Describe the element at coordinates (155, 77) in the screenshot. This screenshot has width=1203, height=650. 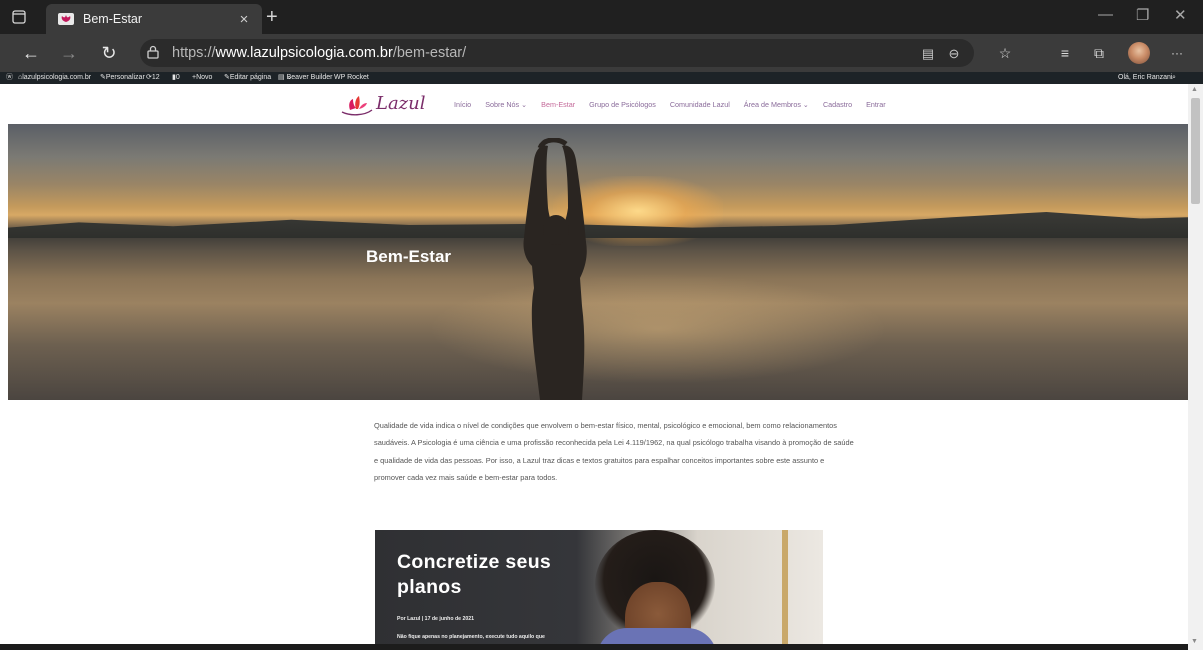
I see `wp-updates-count: 12` at that location.